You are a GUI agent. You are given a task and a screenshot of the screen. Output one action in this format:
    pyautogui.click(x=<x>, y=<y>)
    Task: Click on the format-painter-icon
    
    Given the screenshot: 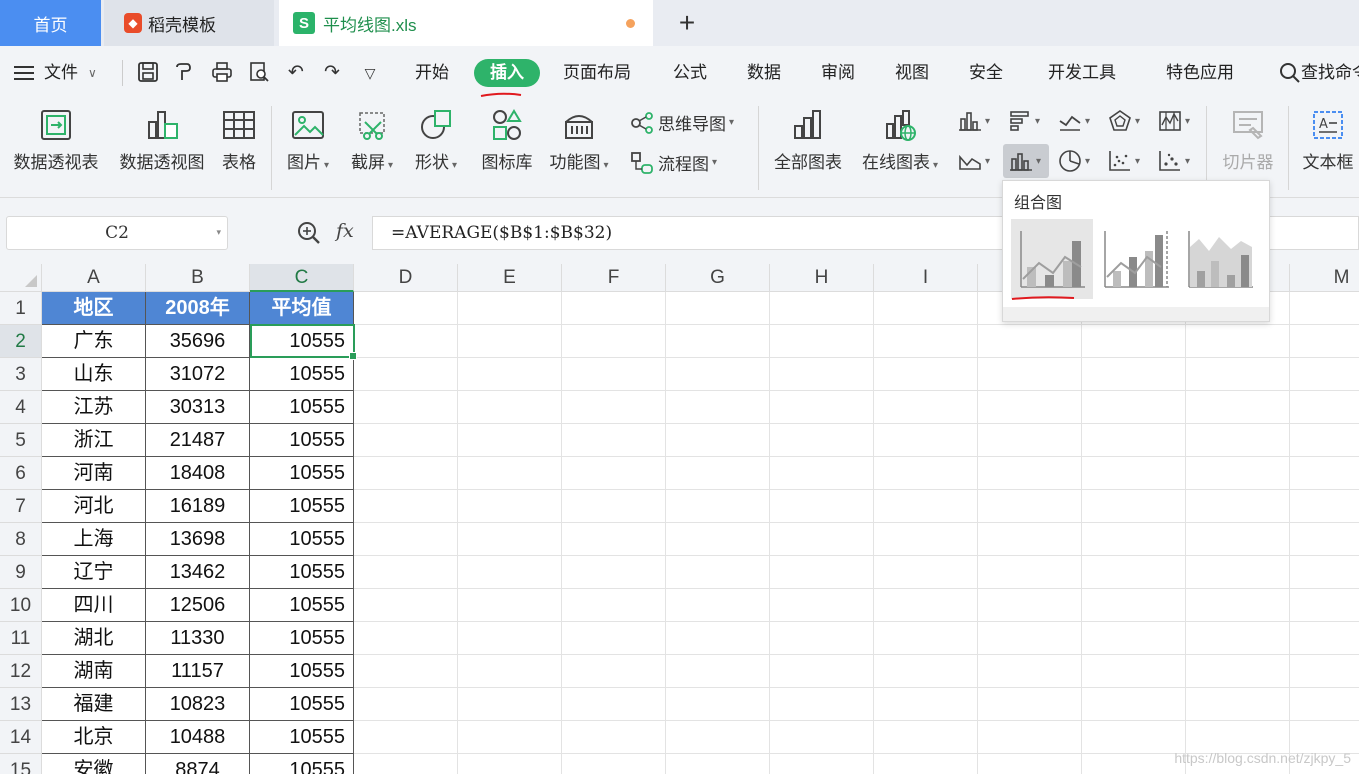 What is the action you would take?
    pyautogui.click(x=184, y=73)
    